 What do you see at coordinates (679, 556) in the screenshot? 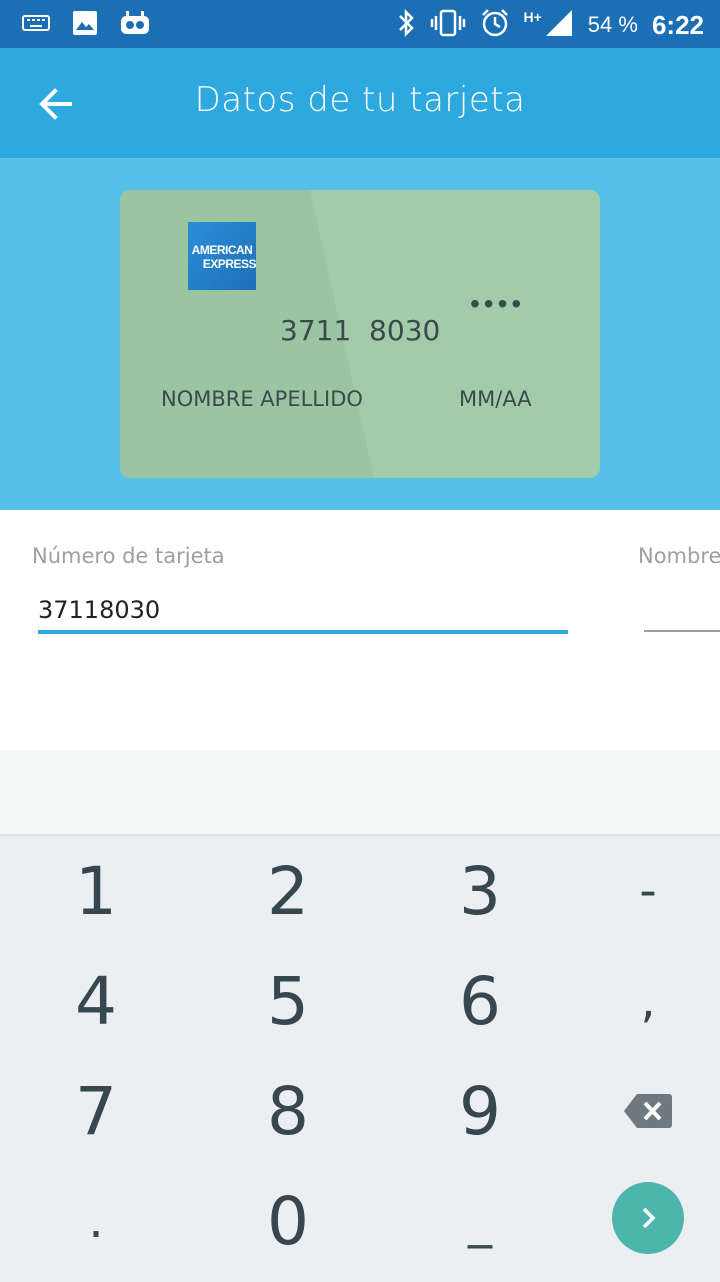
I see `name-label: Nombre` at bounding box center [679, 556].